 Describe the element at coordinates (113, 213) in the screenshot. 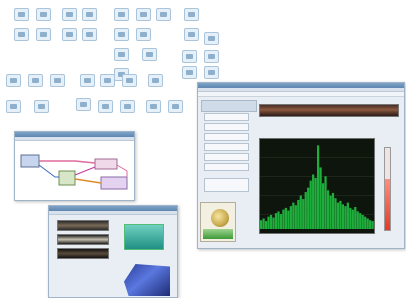

I see `menu-bar` at that location.